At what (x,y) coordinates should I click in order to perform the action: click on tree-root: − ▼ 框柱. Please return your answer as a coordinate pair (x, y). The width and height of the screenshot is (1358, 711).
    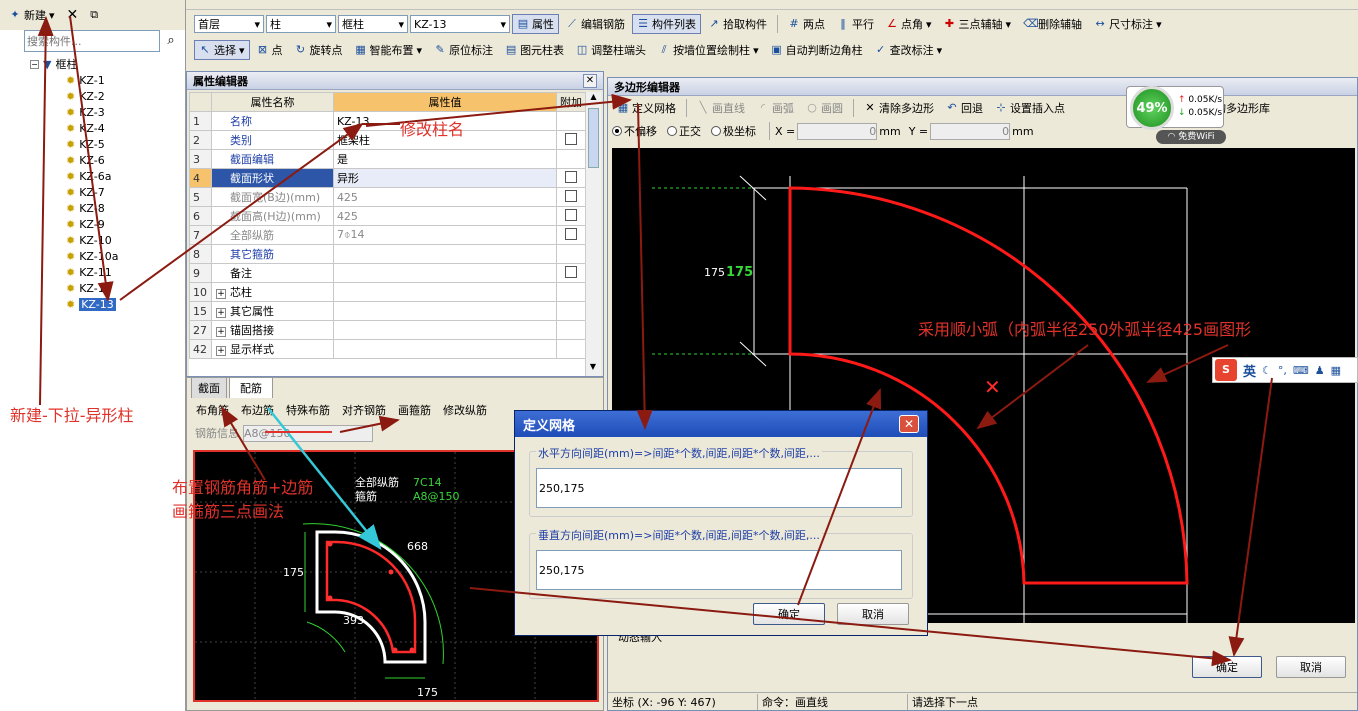
    Looking at the image, I should click on (108, 64).